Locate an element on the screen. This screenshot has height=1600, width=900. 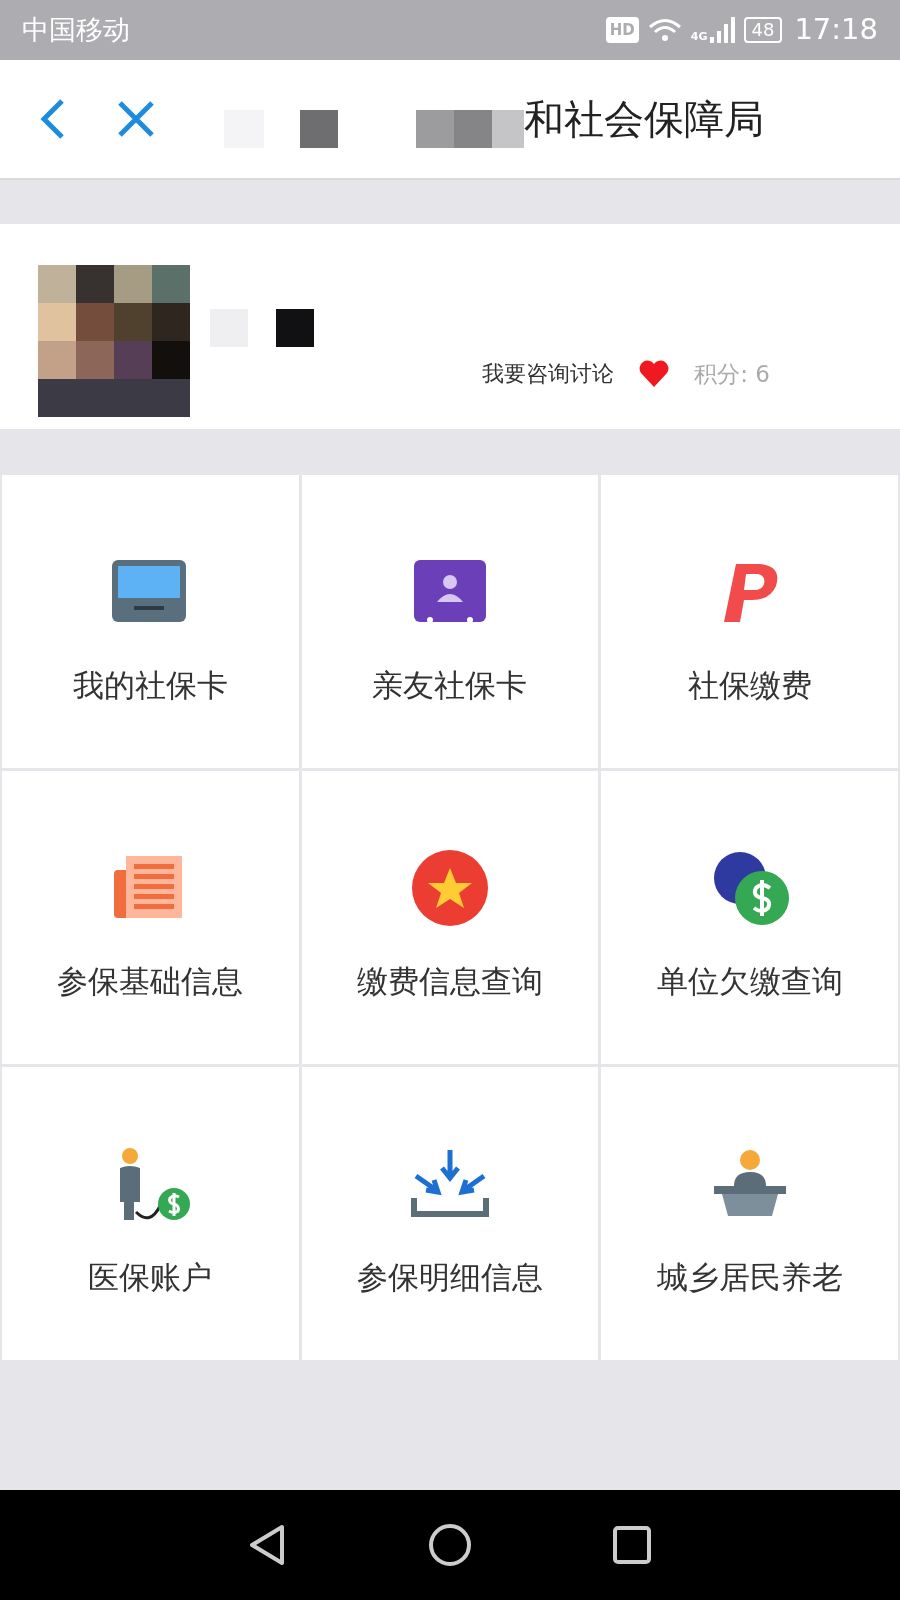
page-title: 和社会保障局 is located at coordinates (644, 119).